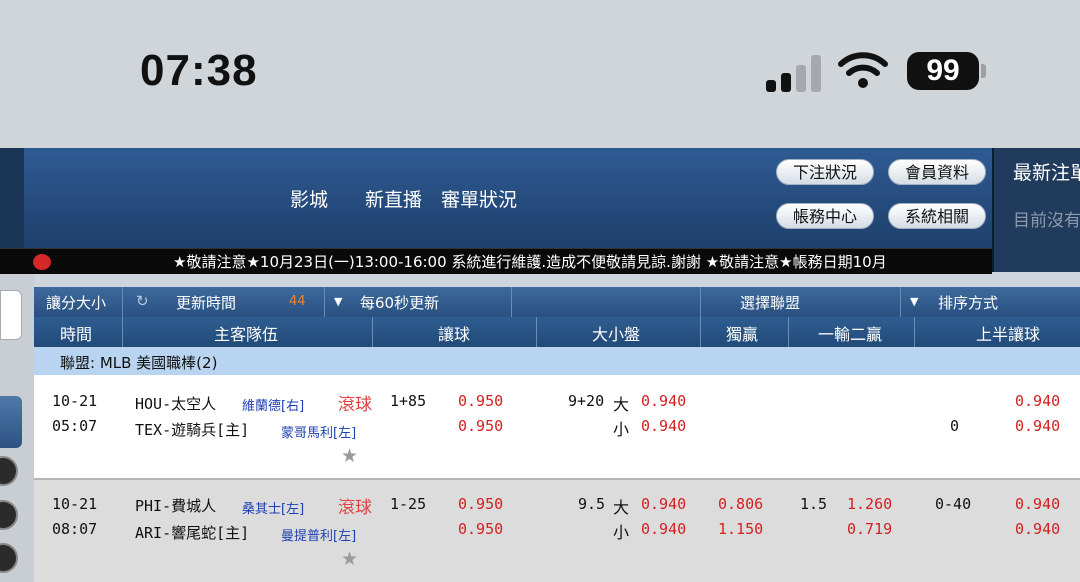 This screenshot has width=1080, height=582. I want to click on nav-item-review-status: 審單狀況, so click(479, 198).